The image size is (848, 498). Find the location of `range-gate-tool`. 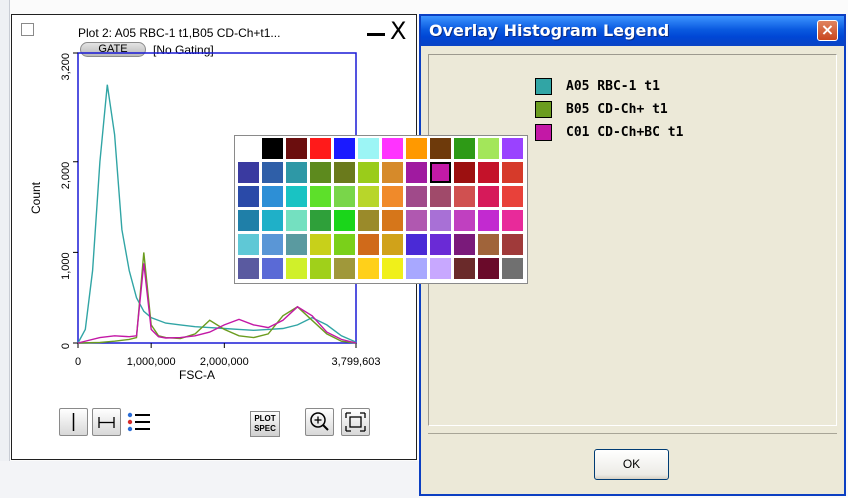

range-gate-tool is located at coordinates (106, 422).